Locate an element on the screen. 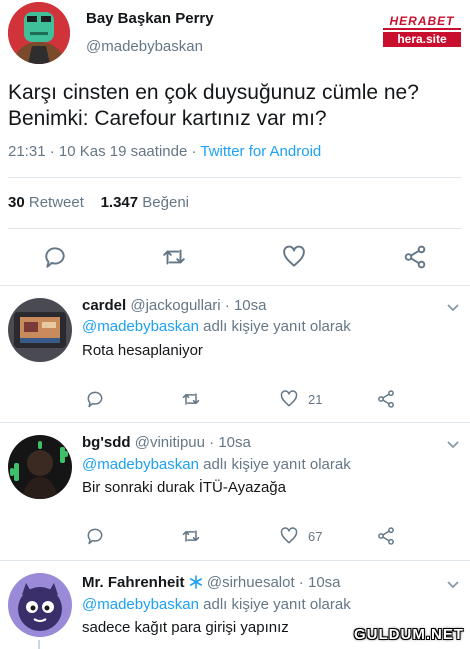 The height and width of the screenshot is (649, 470). like-count: 21 is located at coordinates (315, 399).